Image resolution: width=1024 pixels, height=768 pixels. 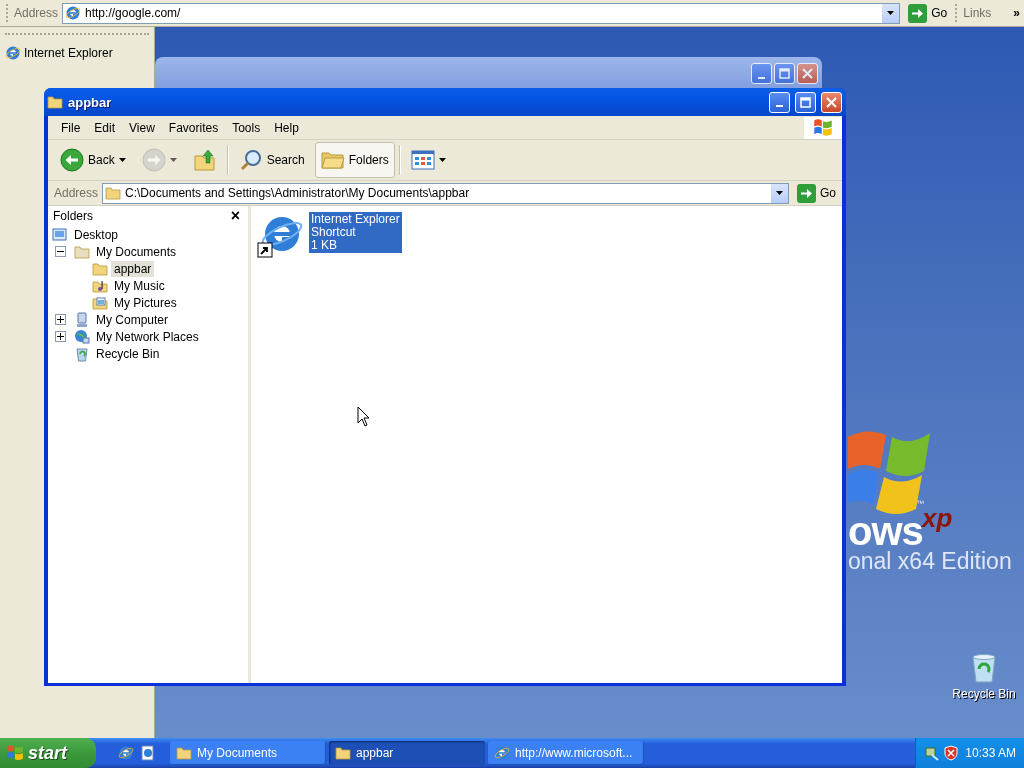 I want to click on taskbar-button: My Documents, so click(x=248, y=753).